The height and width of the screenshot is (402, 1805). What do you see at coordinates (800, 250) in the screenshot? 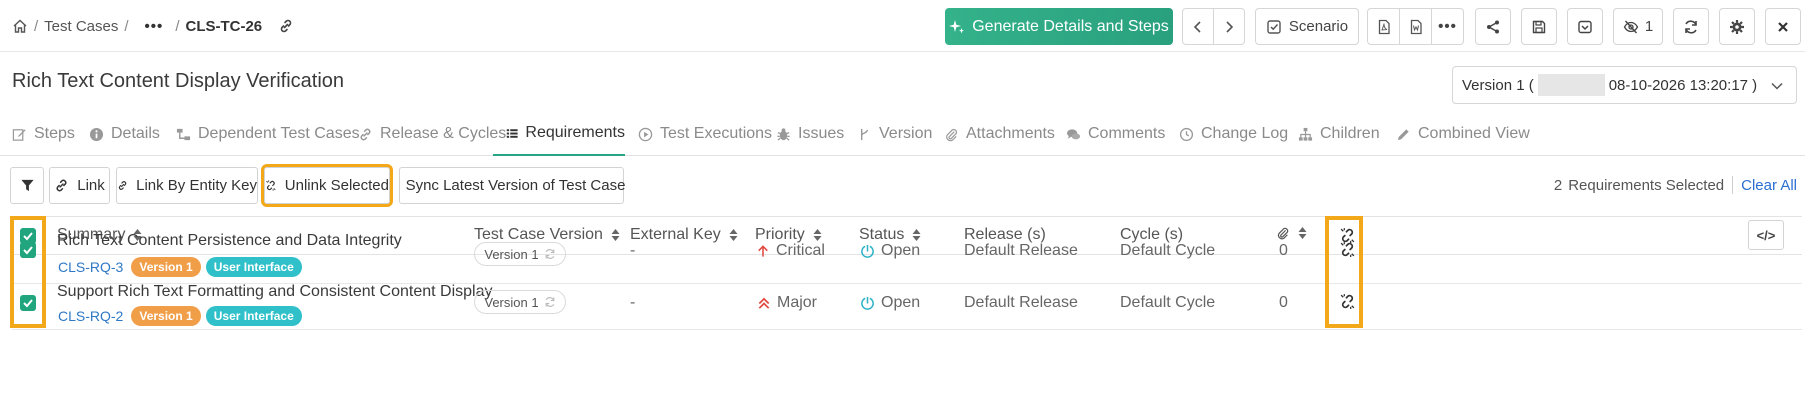
I see `priority-label: Critical` at bounding box center [800, 250].